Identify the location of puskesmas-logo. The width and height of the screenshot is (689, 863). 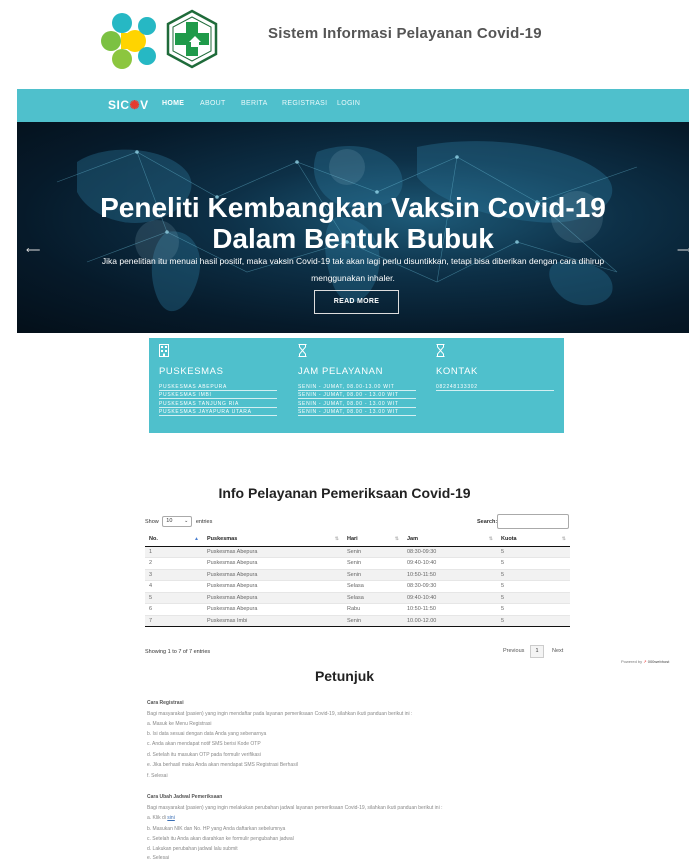
(192, 39).